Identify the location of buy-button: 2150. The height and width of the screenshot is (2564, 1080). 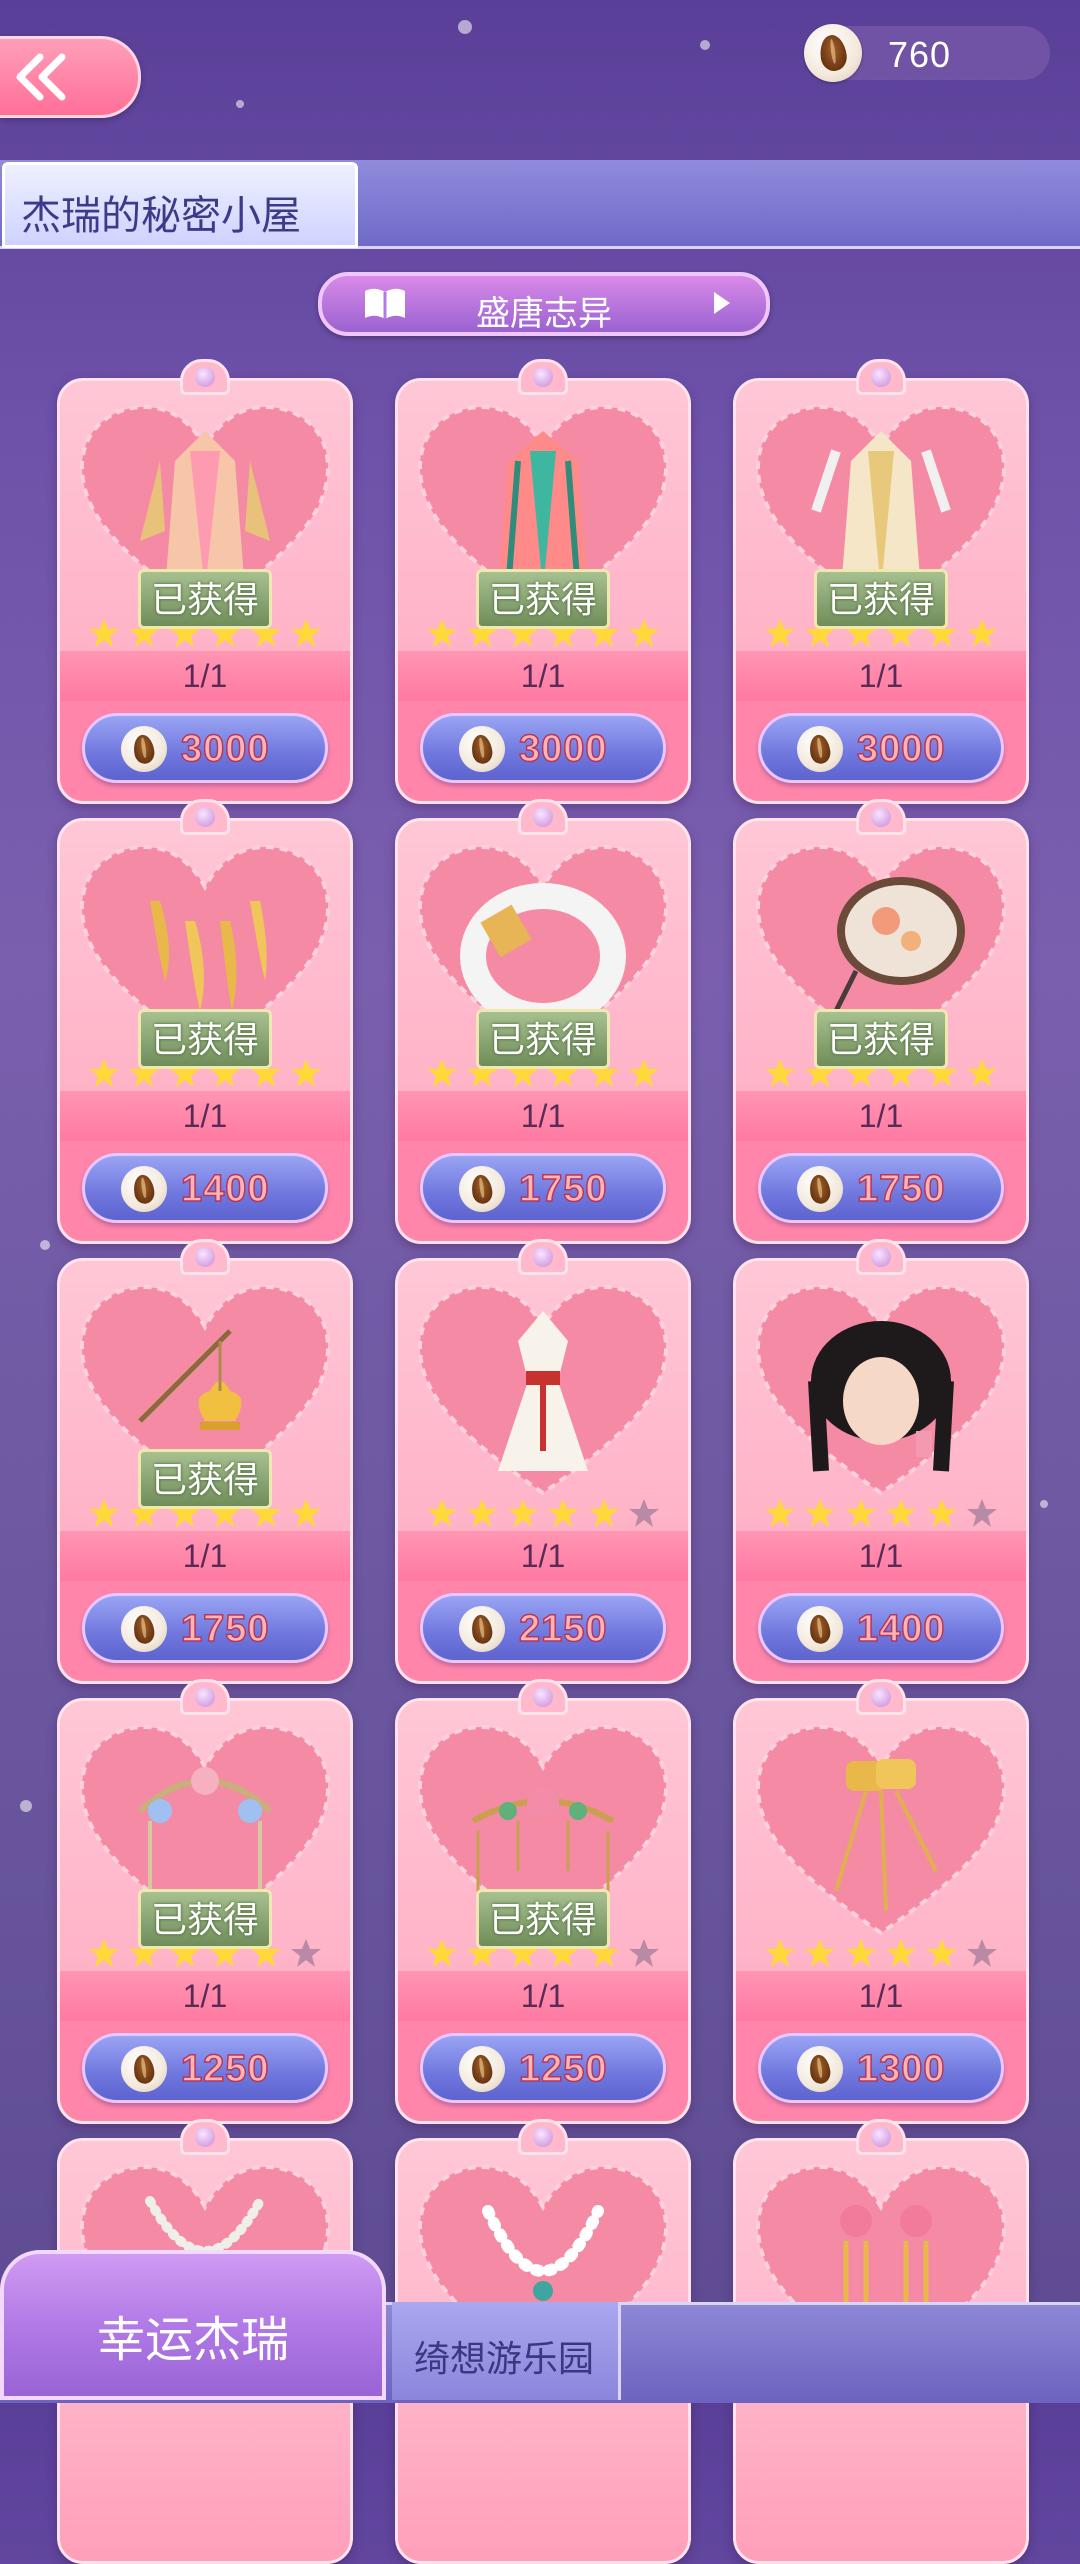
(543, 1628).